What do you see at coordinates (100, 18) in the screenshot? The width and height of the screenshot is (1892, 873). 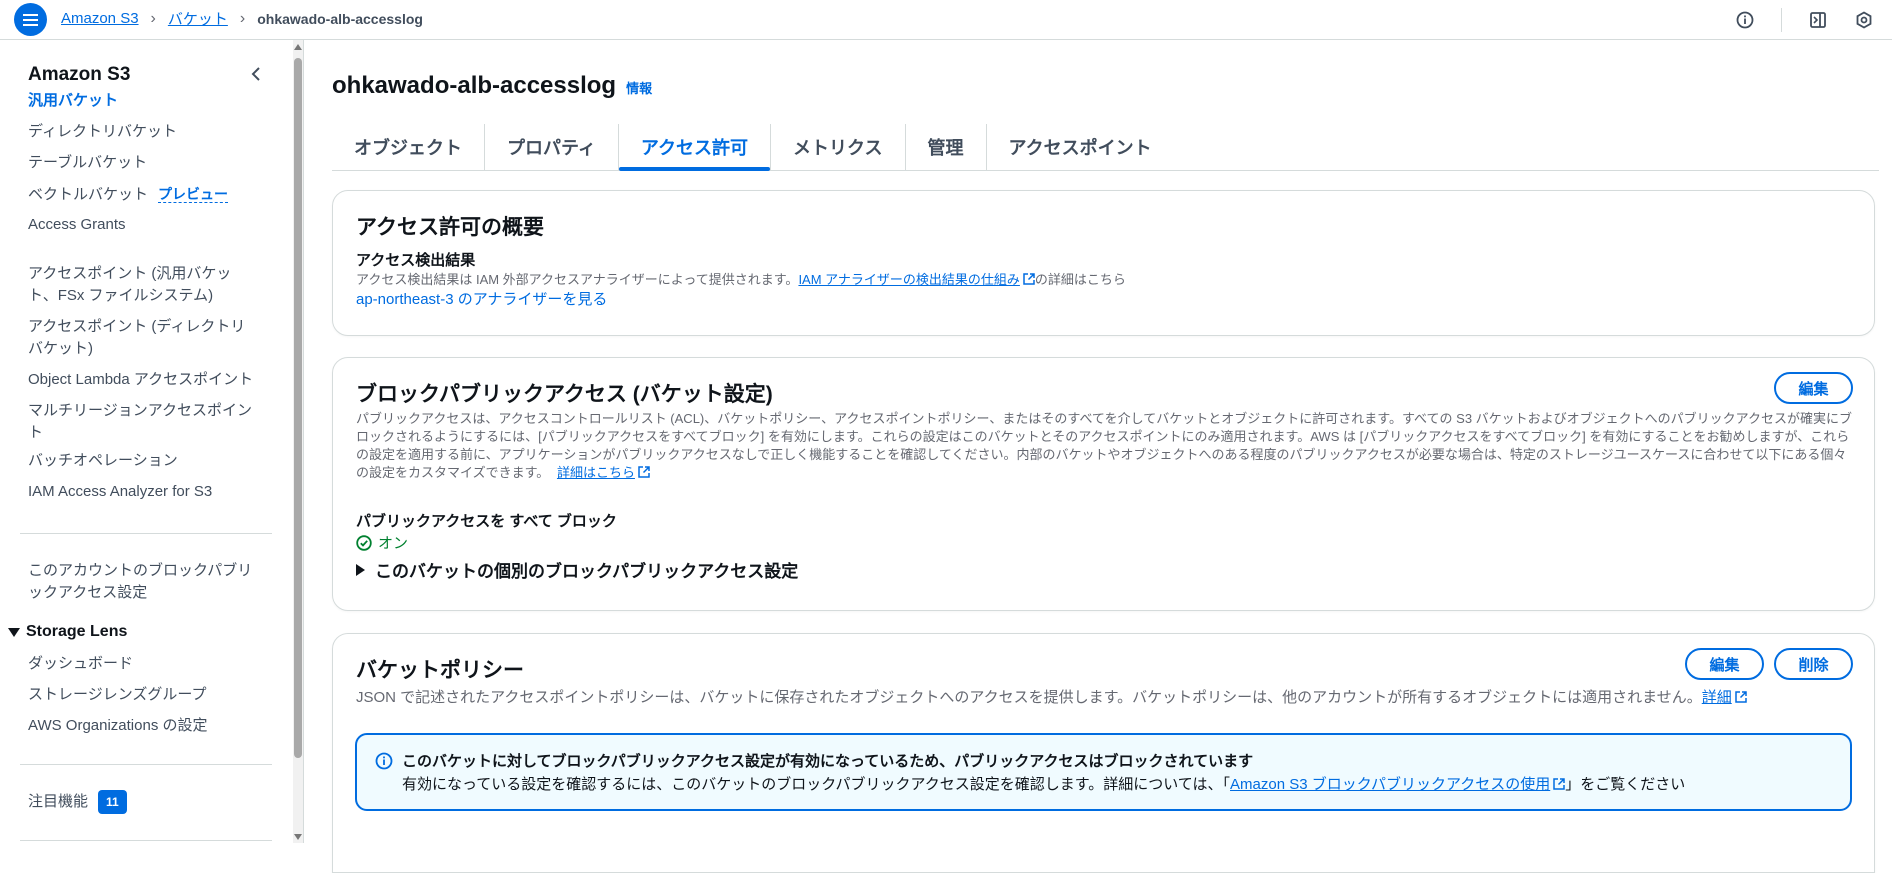 I see `breadcrumb-s3: Amazon S3` at bounding box center [100, 18].